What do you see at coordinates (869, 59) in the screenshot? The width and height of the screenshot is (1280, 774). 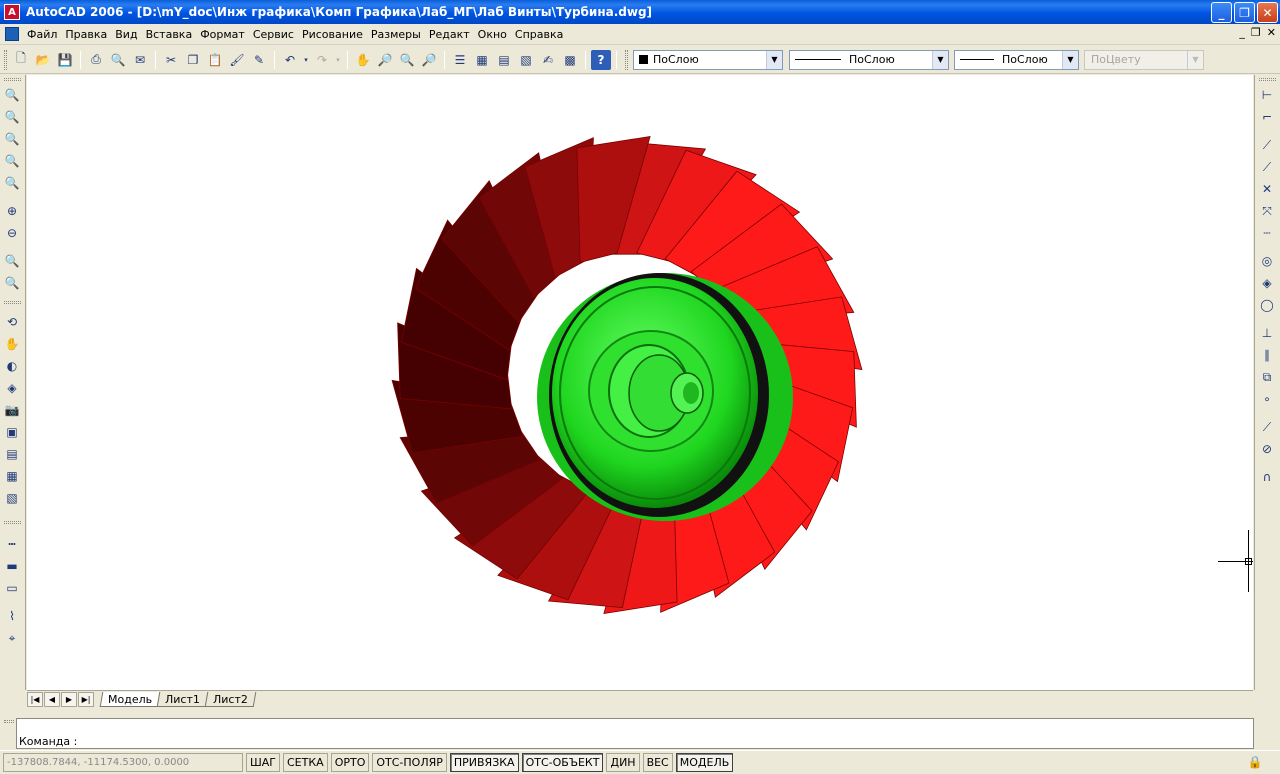 I see `linetype-control: ПоСлою ▼` at bounding box center [869, 59].